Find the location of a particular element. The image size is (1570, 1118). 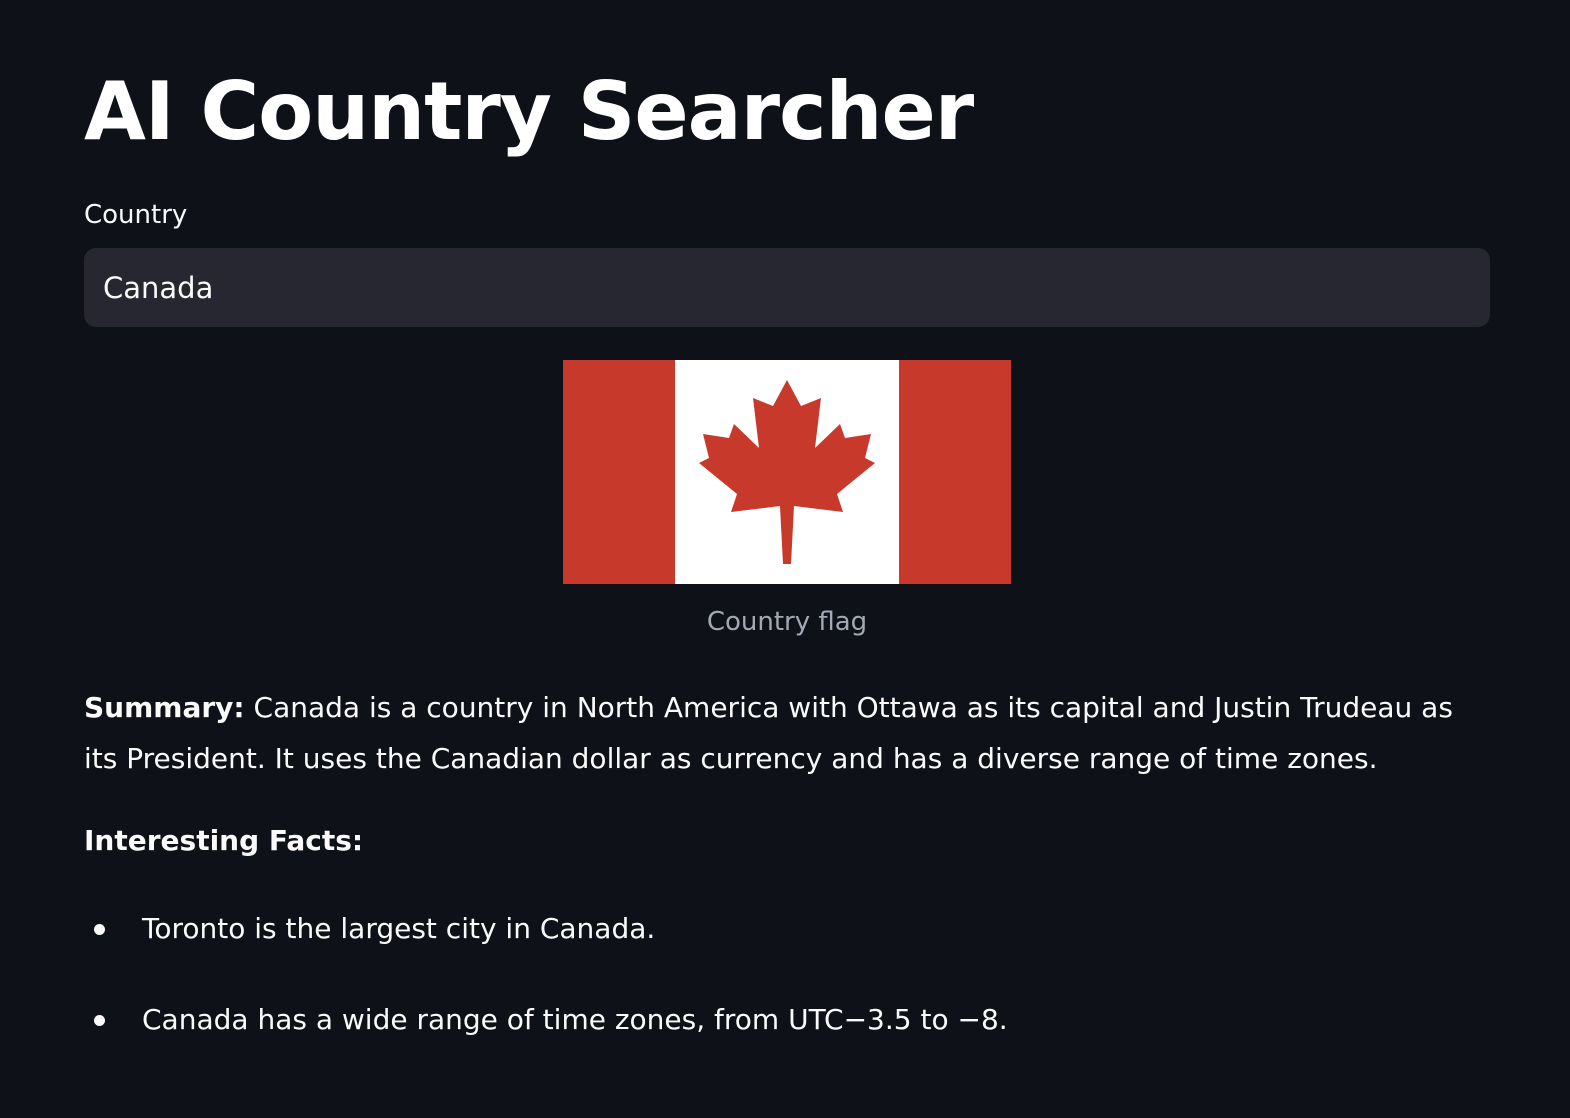

flag-figure: Country flag is located at coordinates (787, 498).